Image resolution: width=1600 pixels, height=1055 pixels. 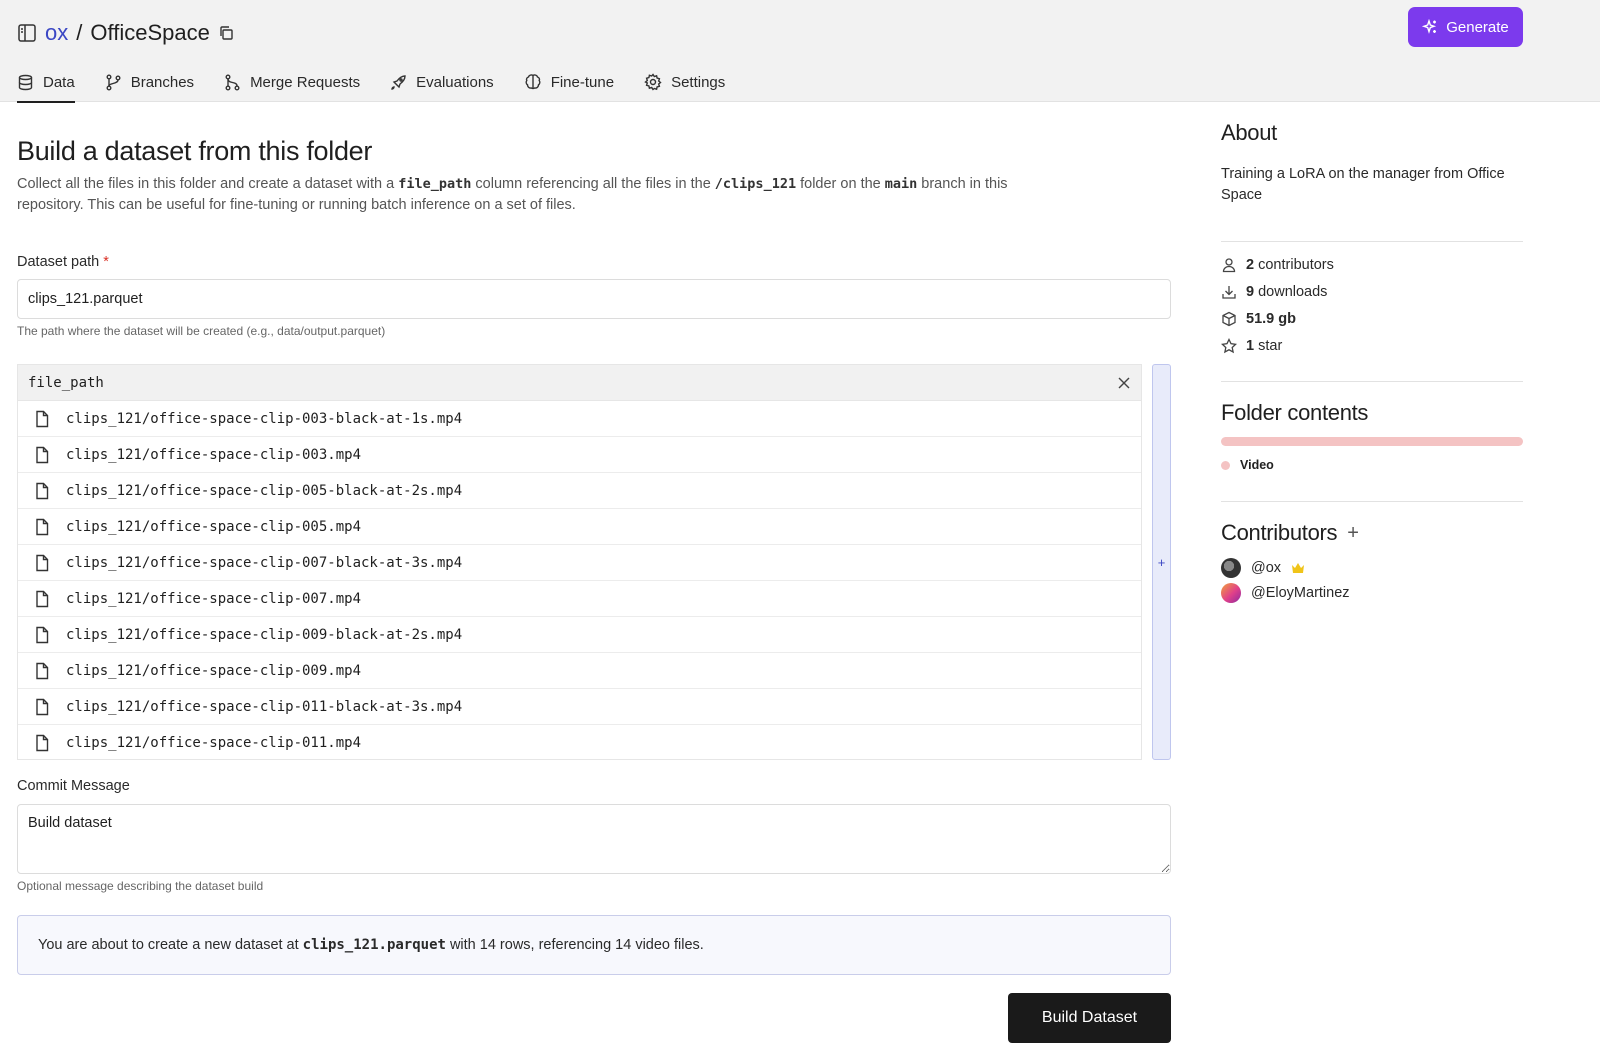 What do you see at coordinates (435, 184) in the screenshot?
I see `code-file-path: file_path` at bounding box center [435, 184].